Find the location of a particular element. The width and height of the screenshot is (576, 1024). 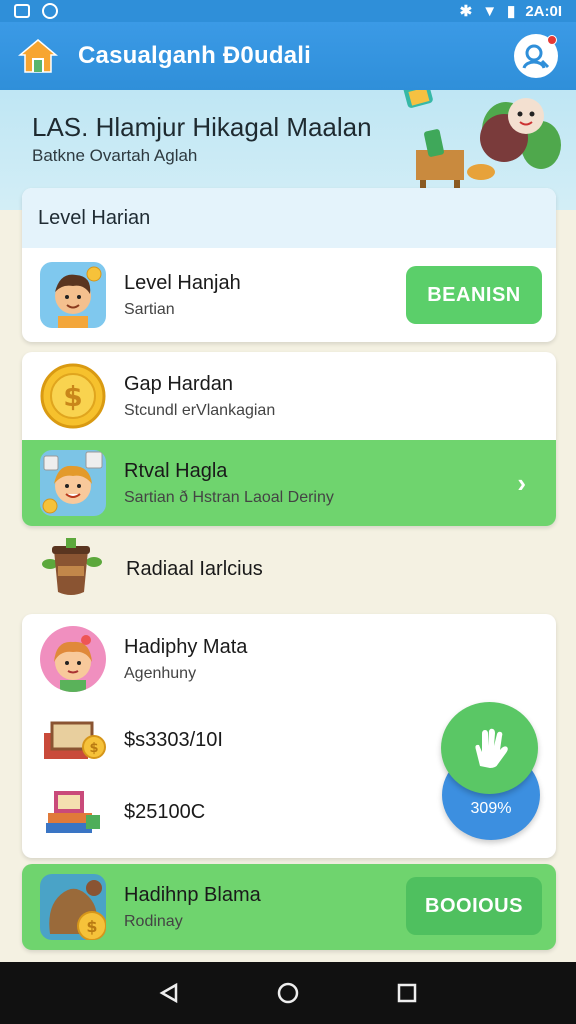

list-item: Radiaal Iarlcius is located at coordinates (150, 569).